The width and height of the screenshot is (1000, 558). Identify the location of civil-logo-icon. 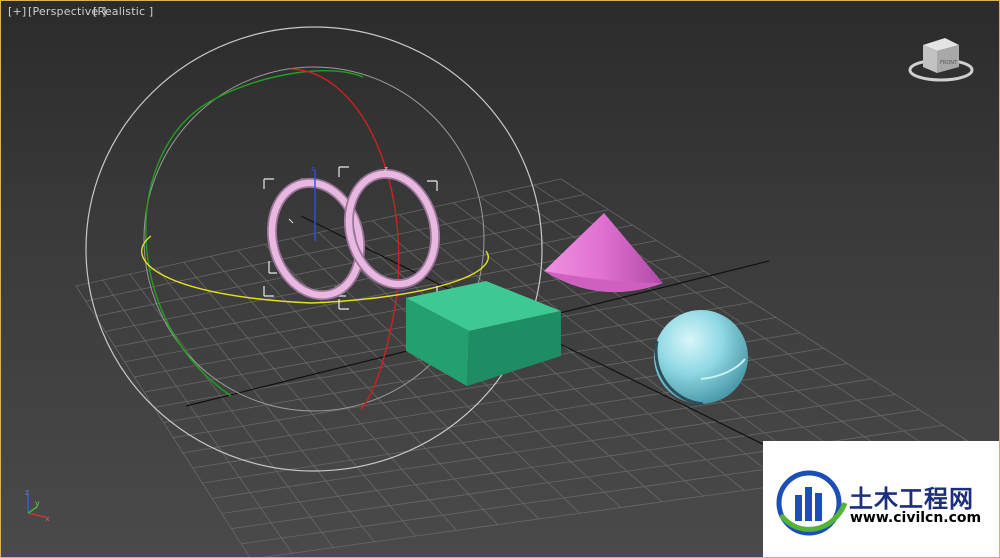
(812, 503).